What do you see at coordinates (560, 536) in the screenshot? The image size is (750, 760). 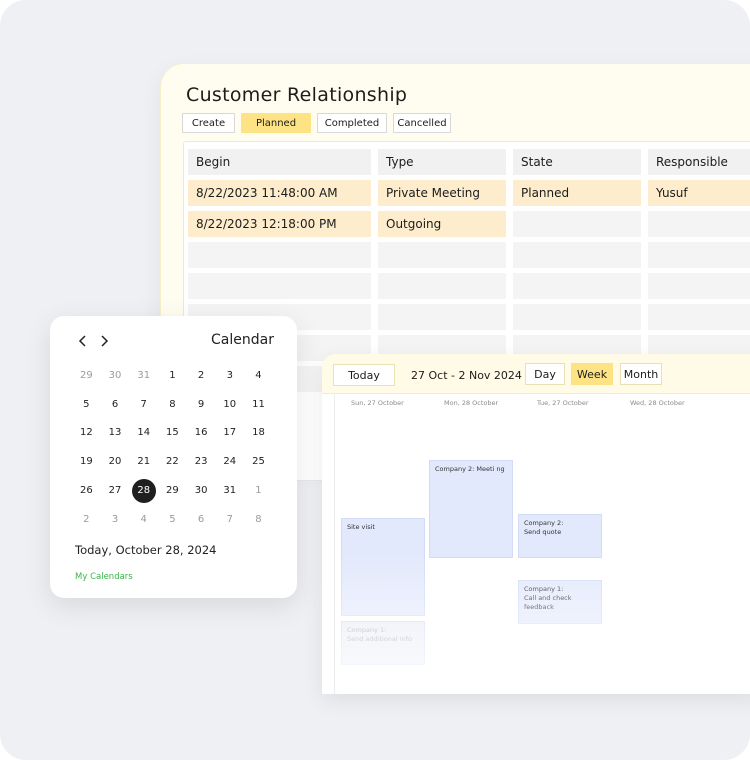 I see `calendar-event: Company 2: Send quote` at bounding box center [560, 536].